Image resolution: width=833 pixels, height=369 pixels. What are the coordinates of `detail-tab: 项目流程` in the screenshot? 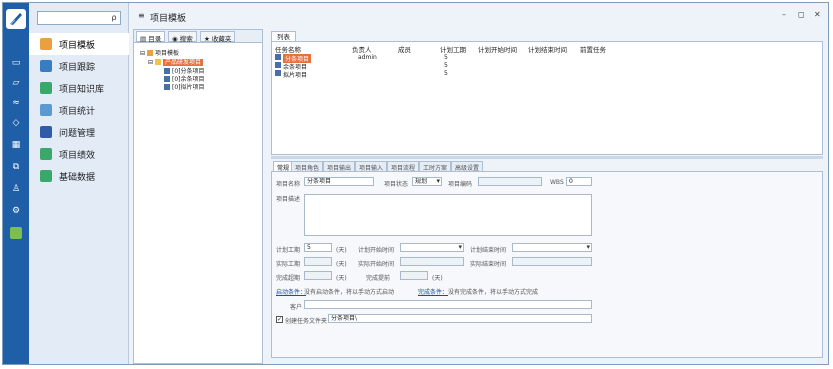 It's located at (403, 166).